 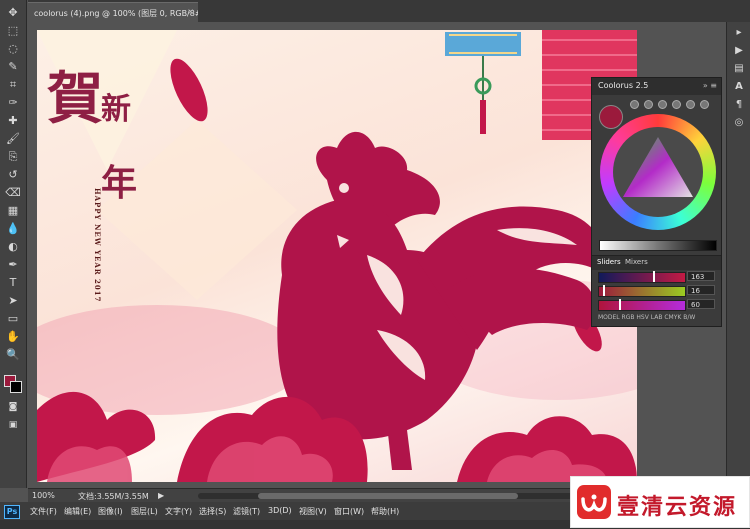 What do you see at coordinates (190, 11) in the screenshot?
I see `close-tab-icon: ×` at bounding box center [190, 11].